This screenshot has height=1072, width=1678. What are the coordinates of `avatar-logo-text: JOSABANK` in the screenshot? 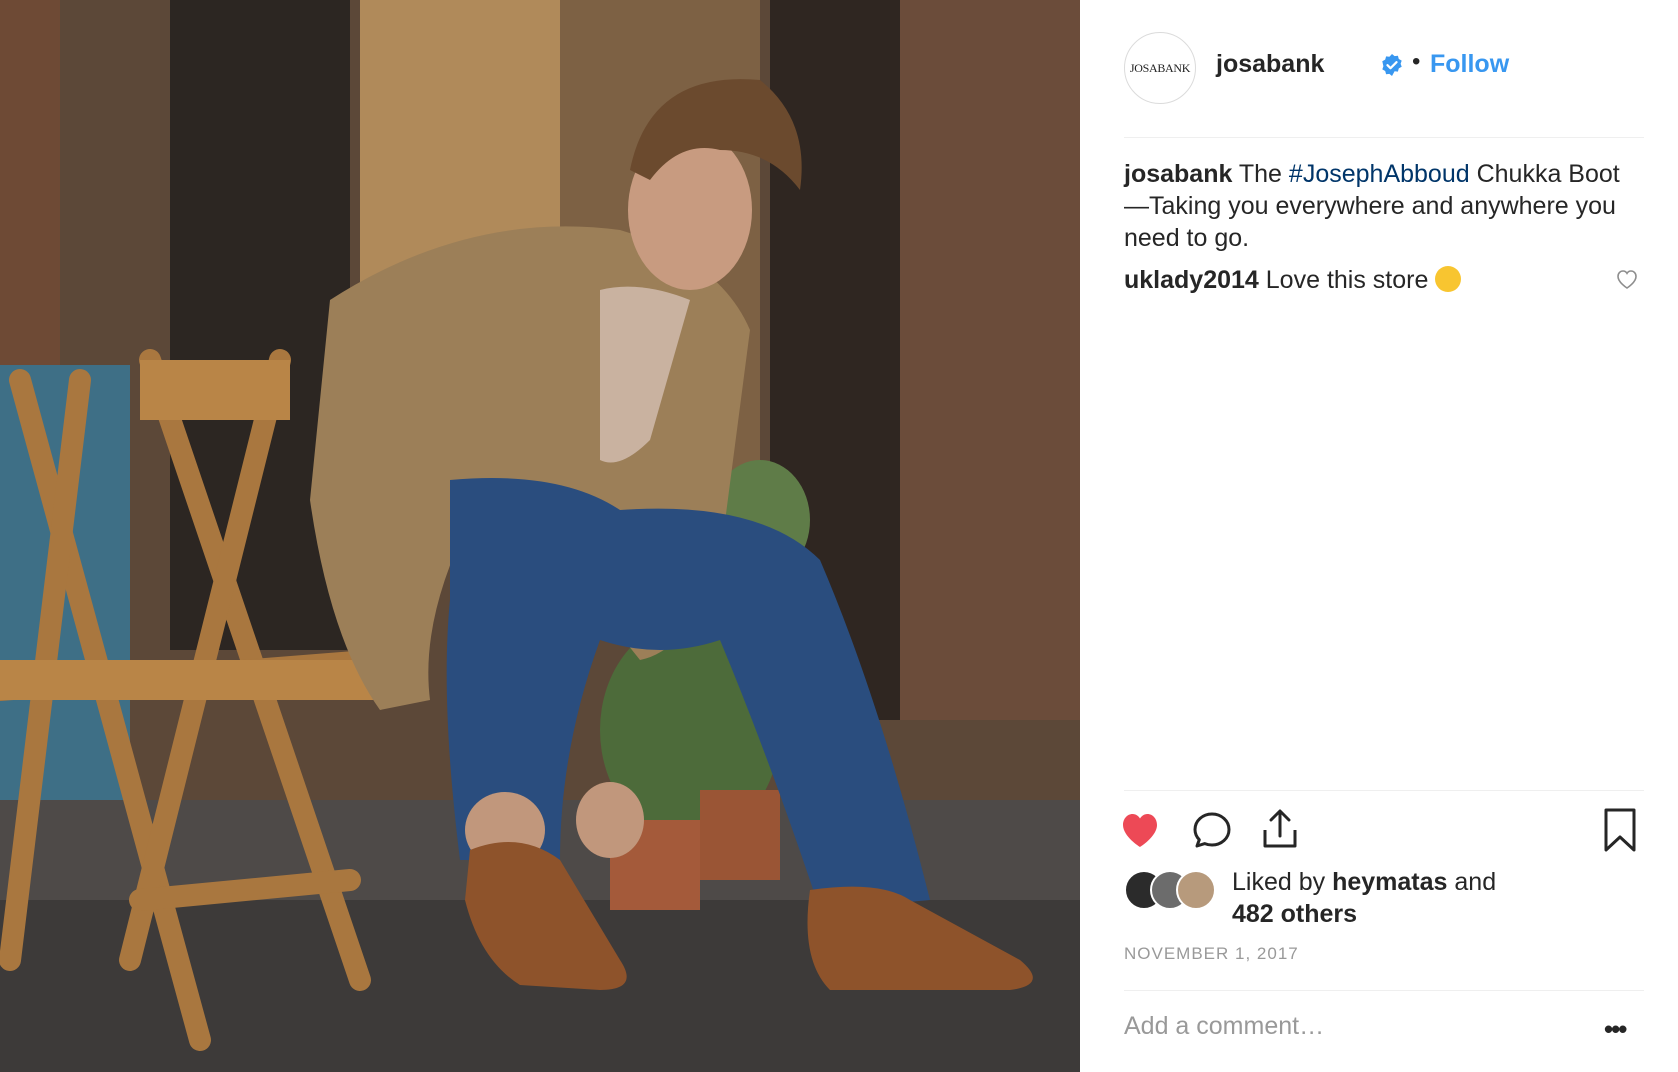 It's located at (1160, 68).